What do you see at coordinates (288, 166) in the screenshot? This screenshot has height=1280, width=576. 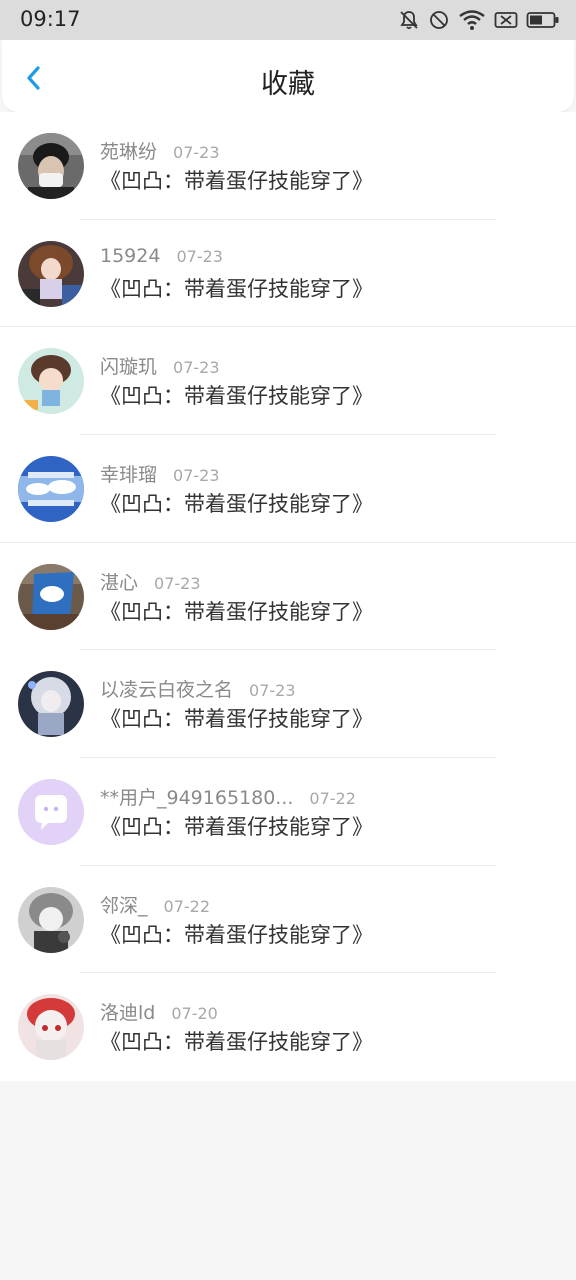 I see `list-item: 苑琳纷 07-23 《凹凸：带着蛋仔技能穿了》` at bounding box center [288, 166].